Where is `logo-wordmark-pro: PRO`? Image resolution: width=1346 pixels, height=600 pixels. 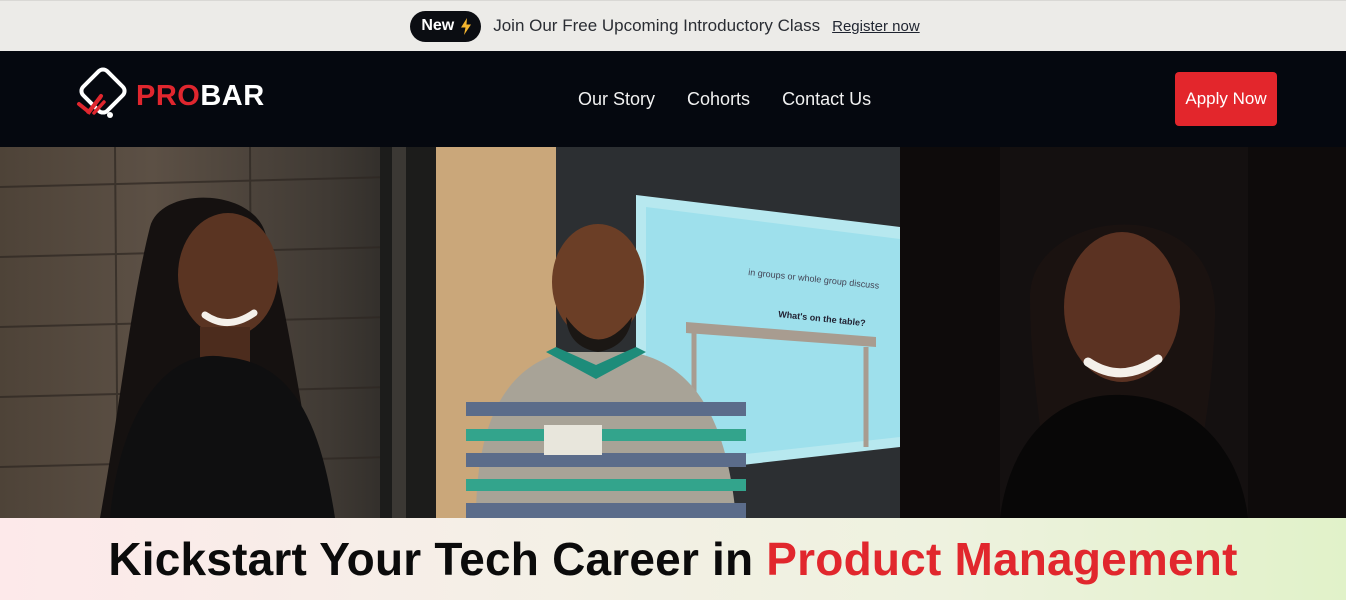 logo-wordmark-pro: PRO is located at coordinates (168, 95).